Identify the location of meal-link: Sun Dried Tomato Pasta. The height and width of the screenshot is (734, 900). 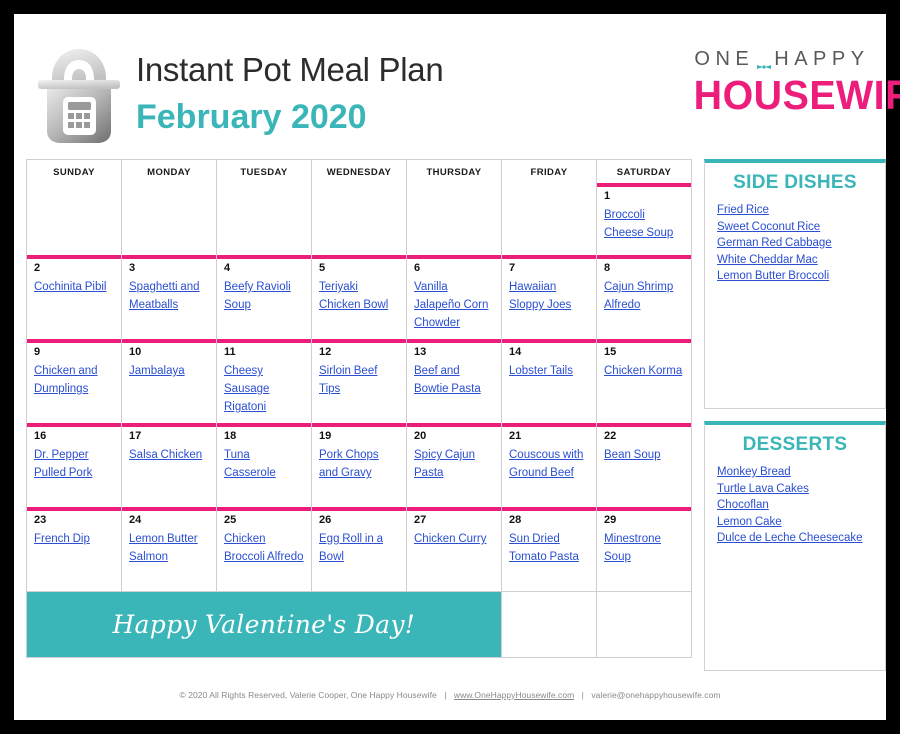
(544, 548).